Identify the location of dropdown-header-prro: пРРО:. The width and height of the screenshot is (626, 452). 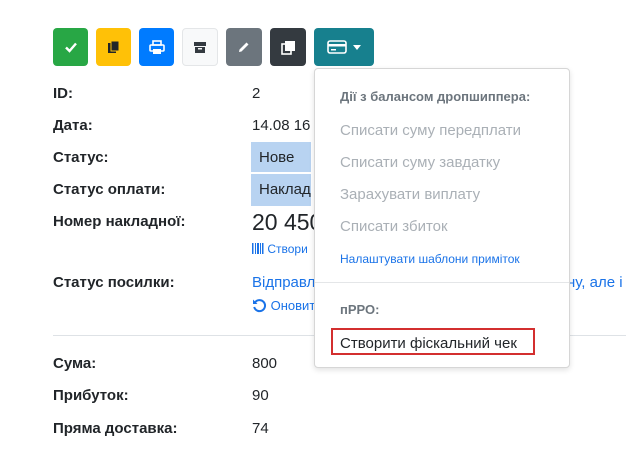
(360, 309).